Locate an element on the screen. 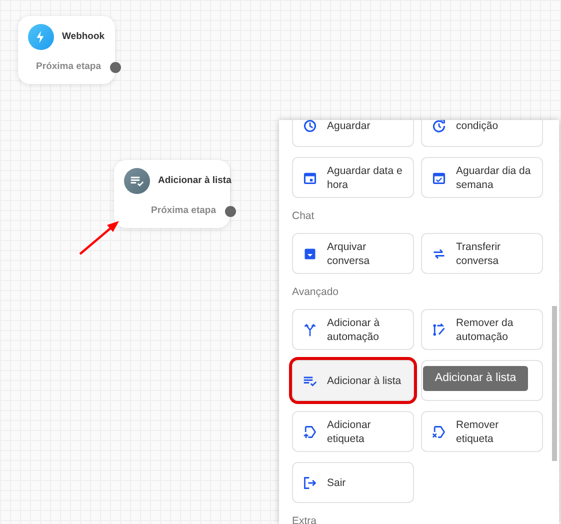 Image resolution: width=561 pixels, height=524 pixels. section-title: Chat is located at coordinates (304, 216).